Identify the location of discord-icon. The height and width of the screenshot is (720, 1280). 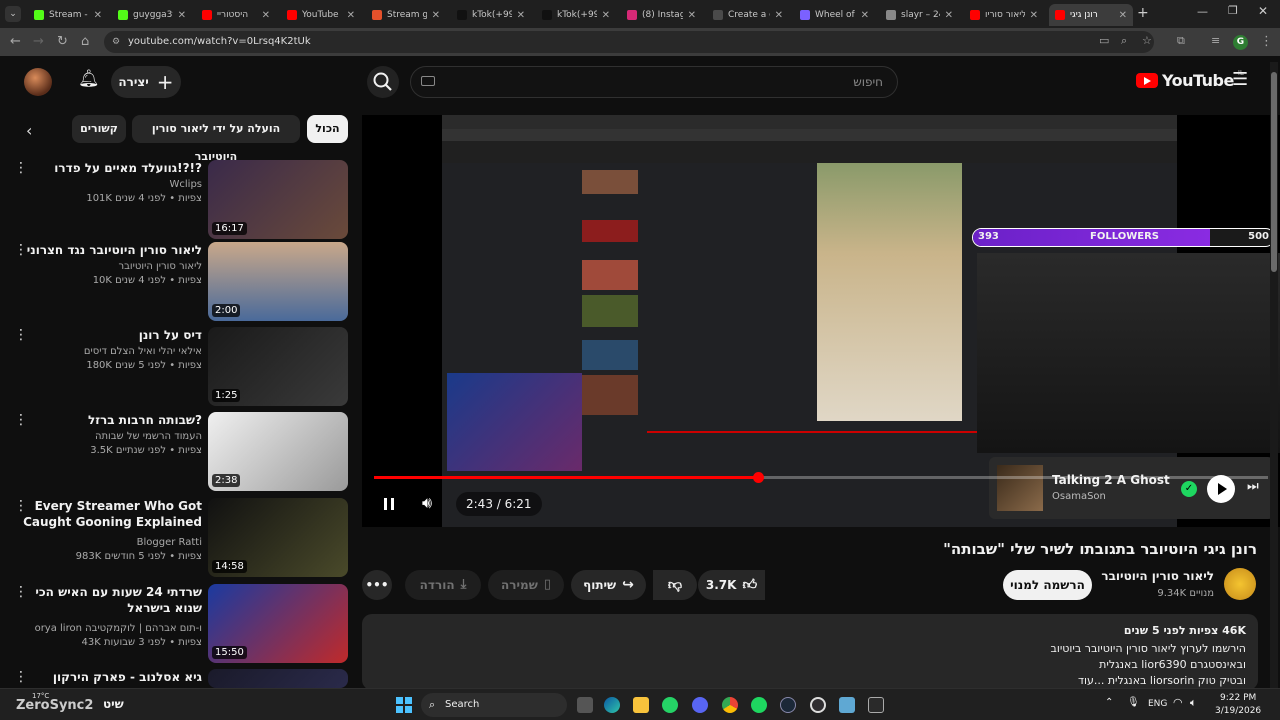
(700, 705).